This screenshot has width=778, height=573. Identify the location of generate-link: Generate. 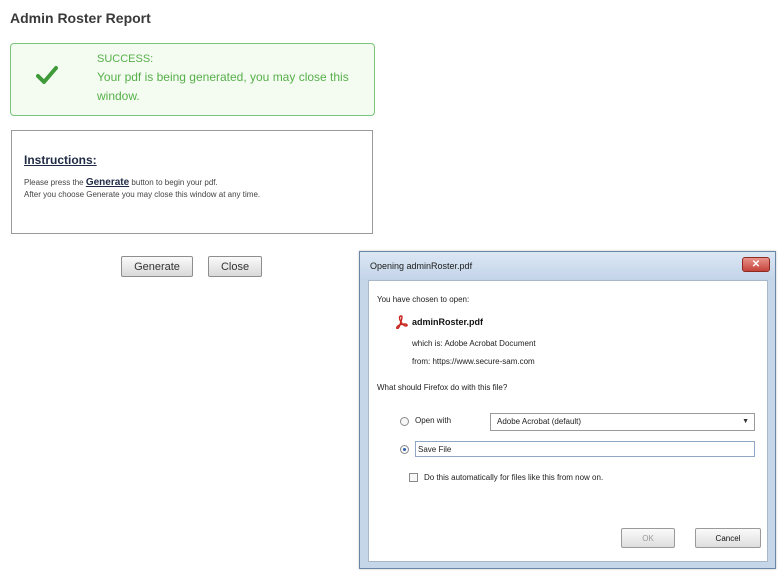
(107, 182).